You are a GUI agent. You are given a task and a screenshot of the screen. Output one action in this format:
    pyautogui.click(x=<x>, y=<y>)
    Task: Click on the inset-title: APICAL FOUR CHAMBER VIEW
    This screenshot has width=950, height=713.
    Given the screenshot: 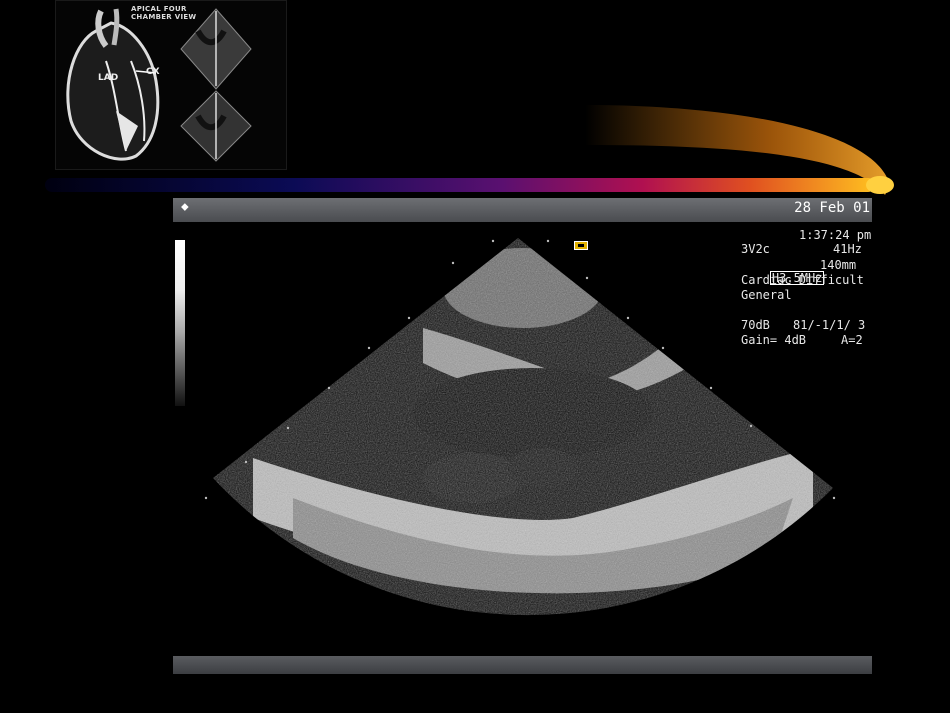 What is the action you would take?
    pyautogui.click(x=164, y=13)
    